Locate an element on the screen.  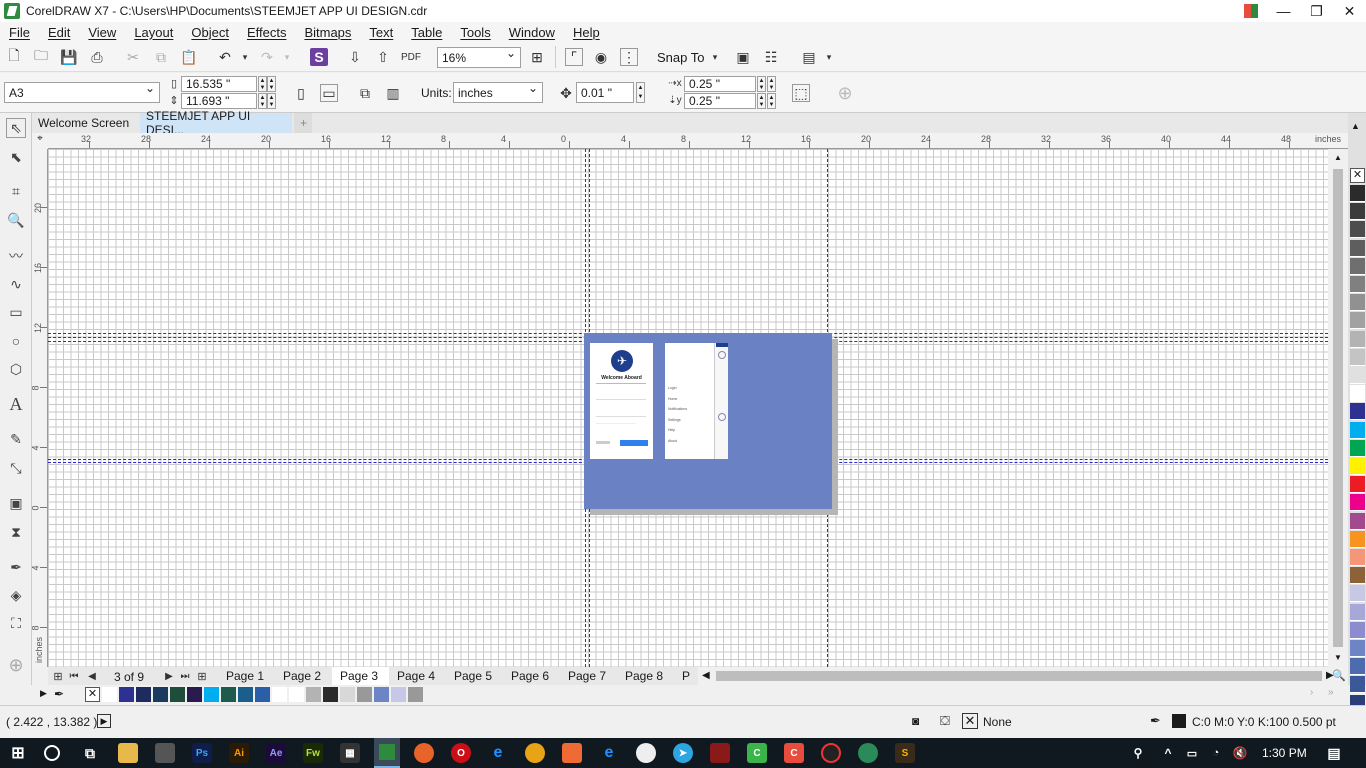
zoom-to-page-icon: ⊞ is located at coordinates (537, 57).